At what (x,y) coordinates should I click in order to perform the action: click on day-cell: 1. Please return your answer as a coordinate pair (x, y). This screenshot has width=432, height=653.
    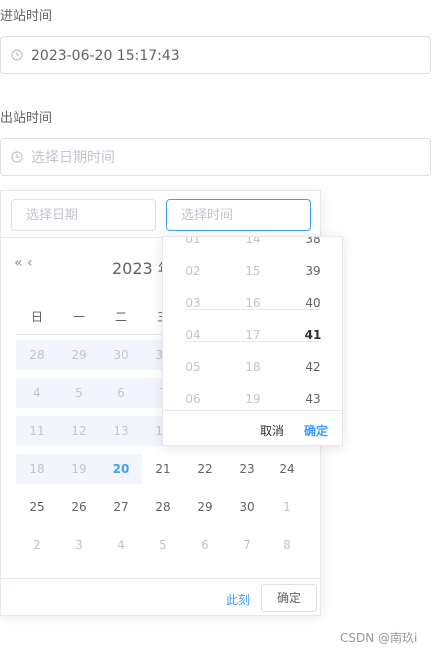
    Looking at the image, I should click on (287, 507).